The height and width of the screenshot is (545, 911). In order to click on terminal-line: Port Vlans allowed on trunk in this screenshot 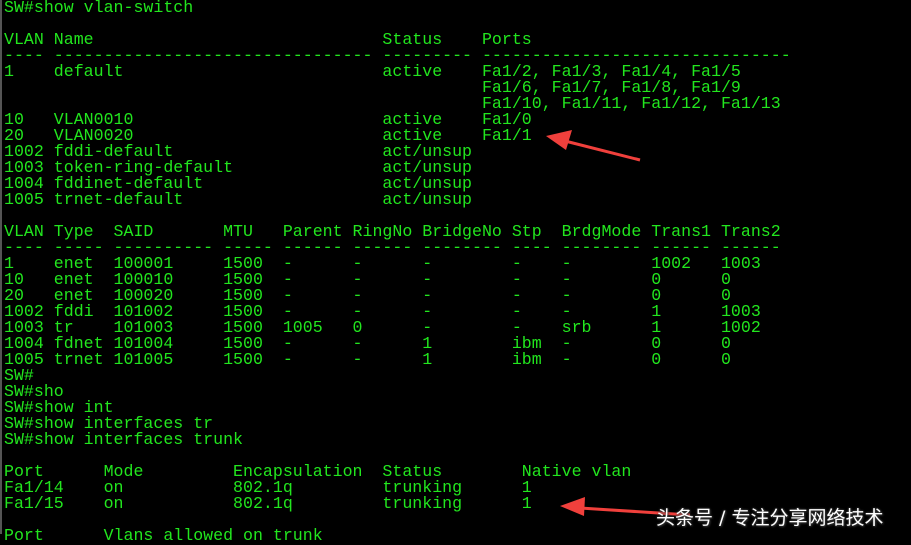, I will do `click(163, 535)`.